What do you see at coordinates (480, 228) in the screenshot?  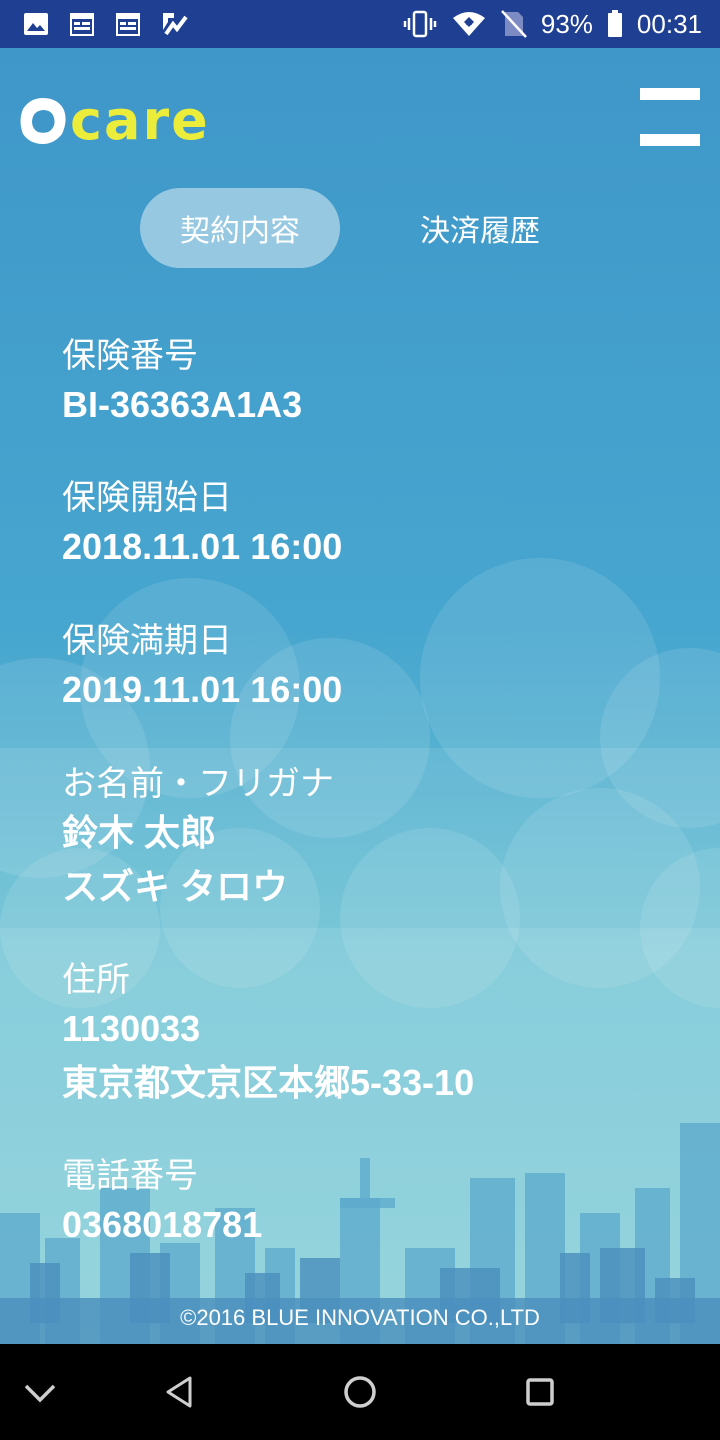 I see `tab-payment-history: 決済履歴` at bounding box center [480, 228].